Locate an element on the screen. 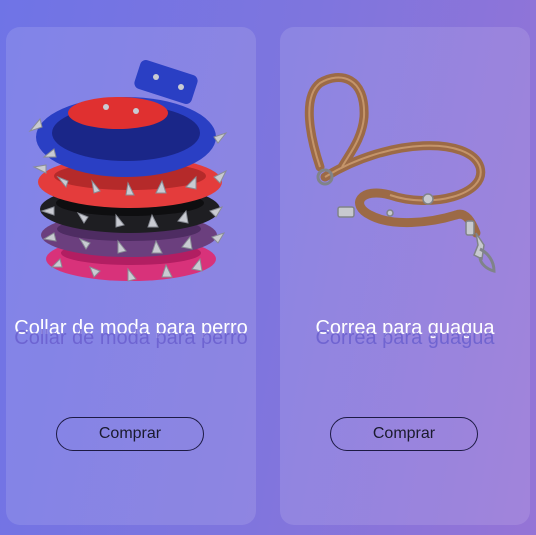 This screenshot has width=536, height=535. product-title-reflection: Collar de moda para perro is located at coordinates (131, 338).